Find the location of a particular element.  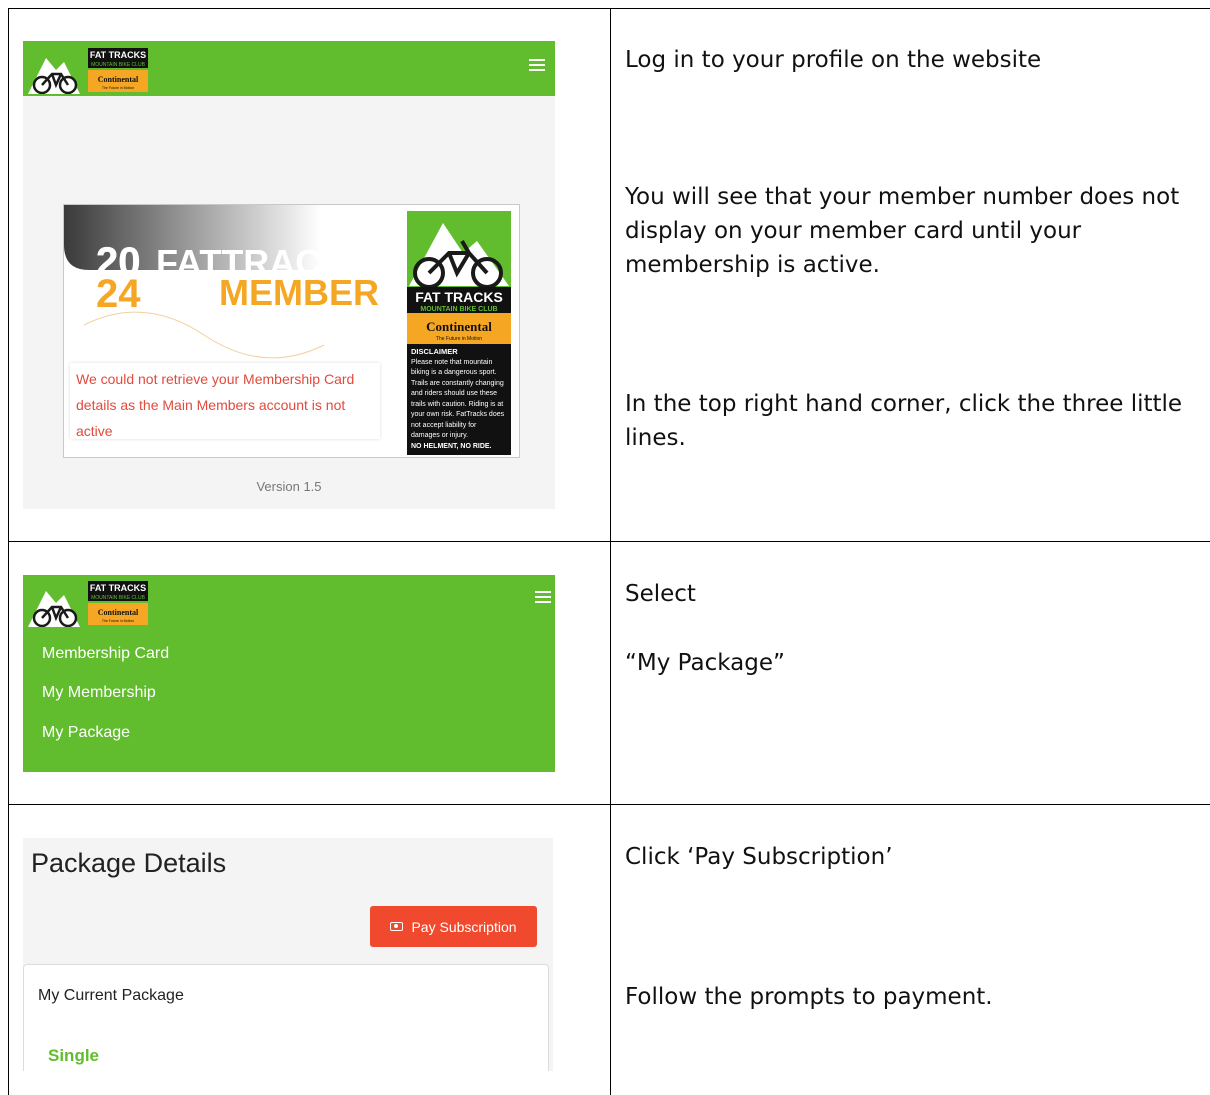

current-package-card: My Current Package Single is located at coordinates (286, 1017).